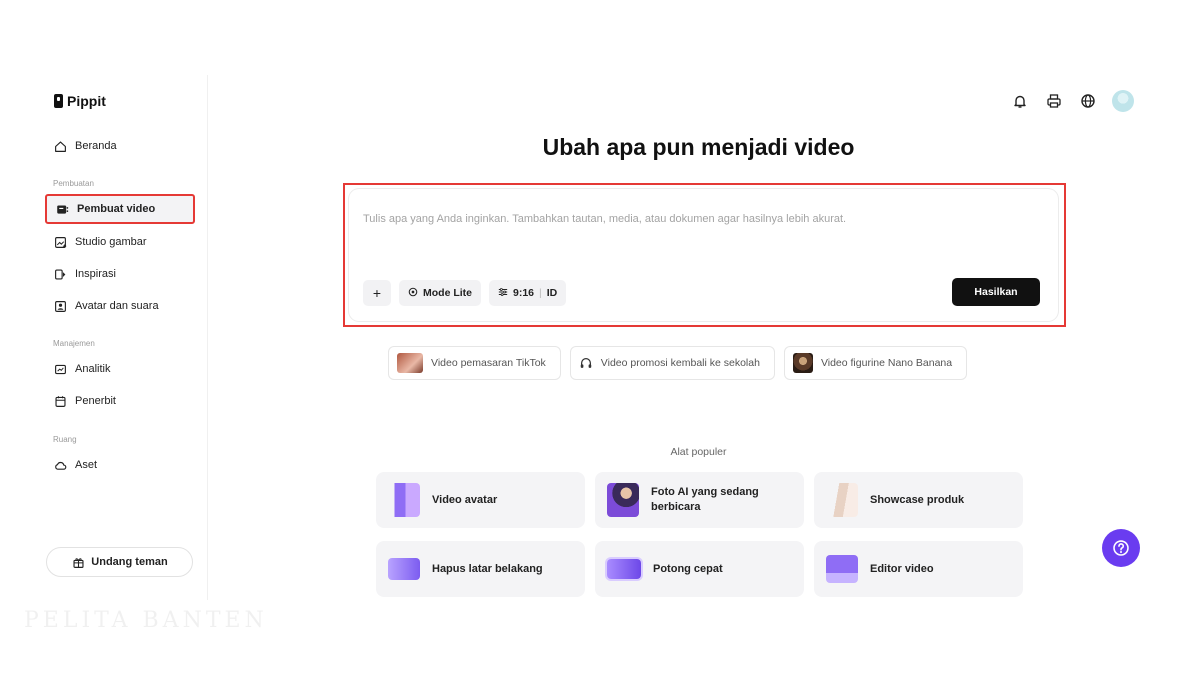  I want to click on video-avatar-thumbnail, so click(404, 500).